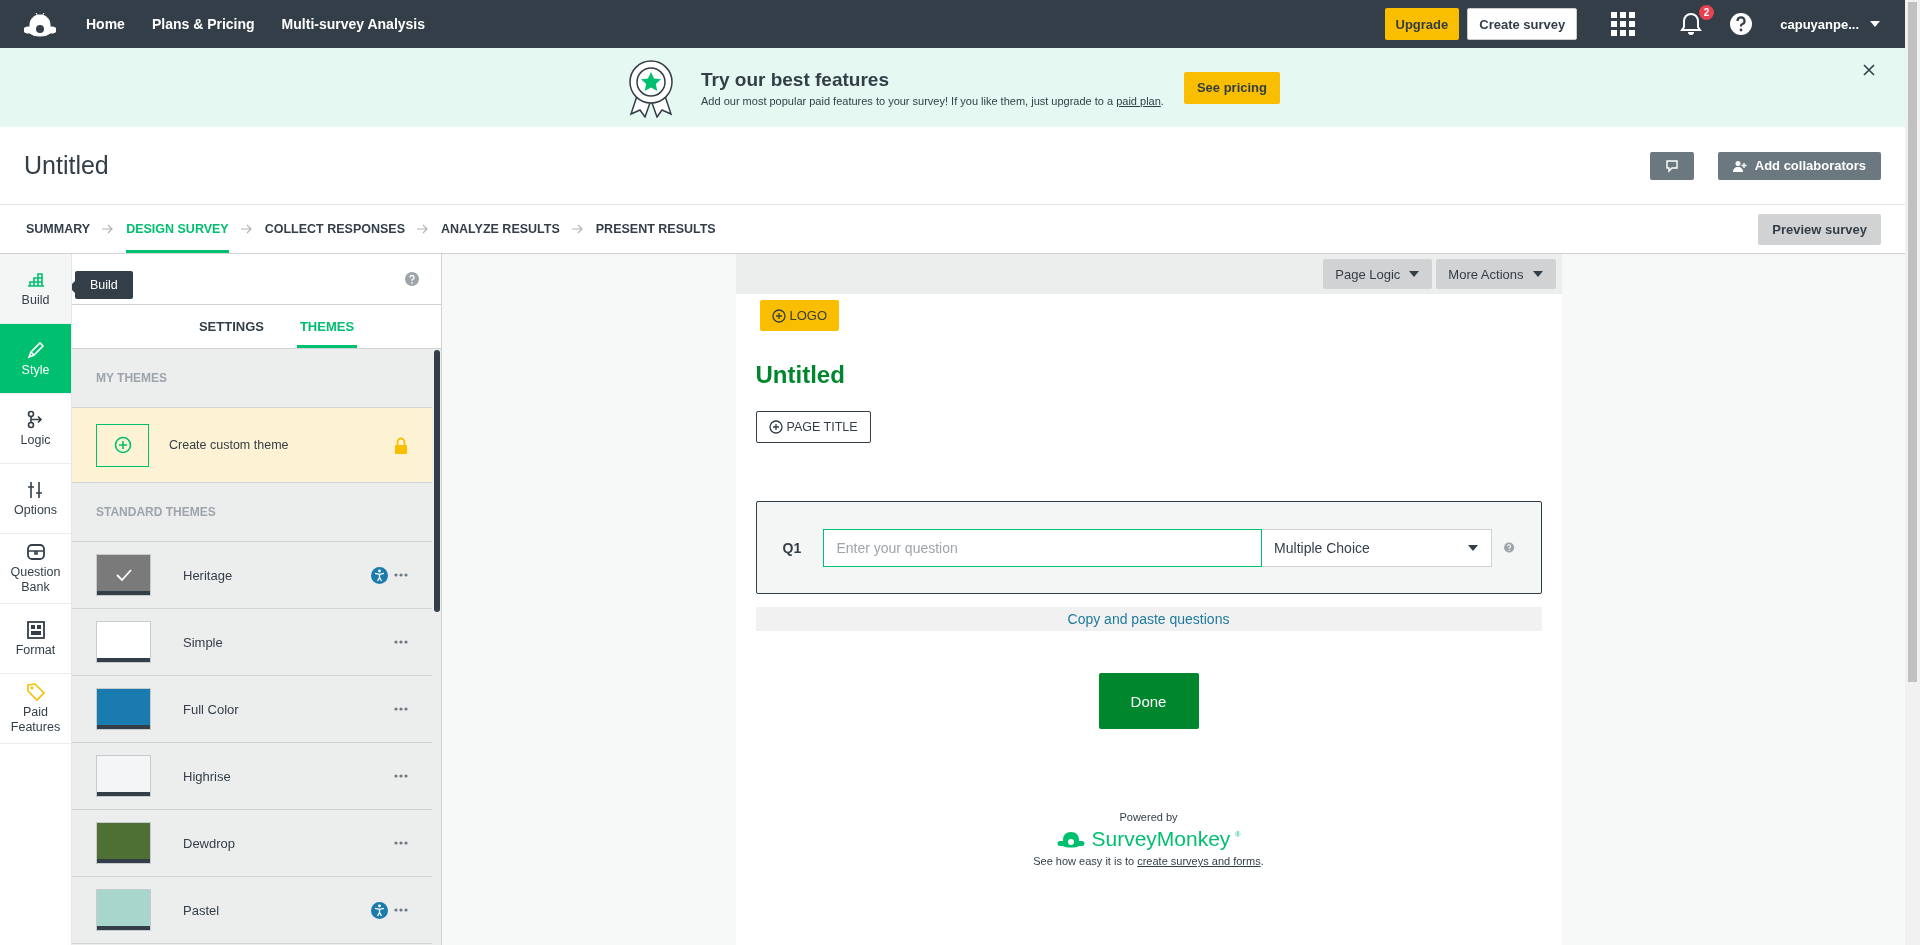 Image resolution: width=1920 pixels, height=945 pixels. What do you see at coordinates (1706, 12) in the screenshot?
I see `notification-badge: 2` at bounding box center [1706, 12].